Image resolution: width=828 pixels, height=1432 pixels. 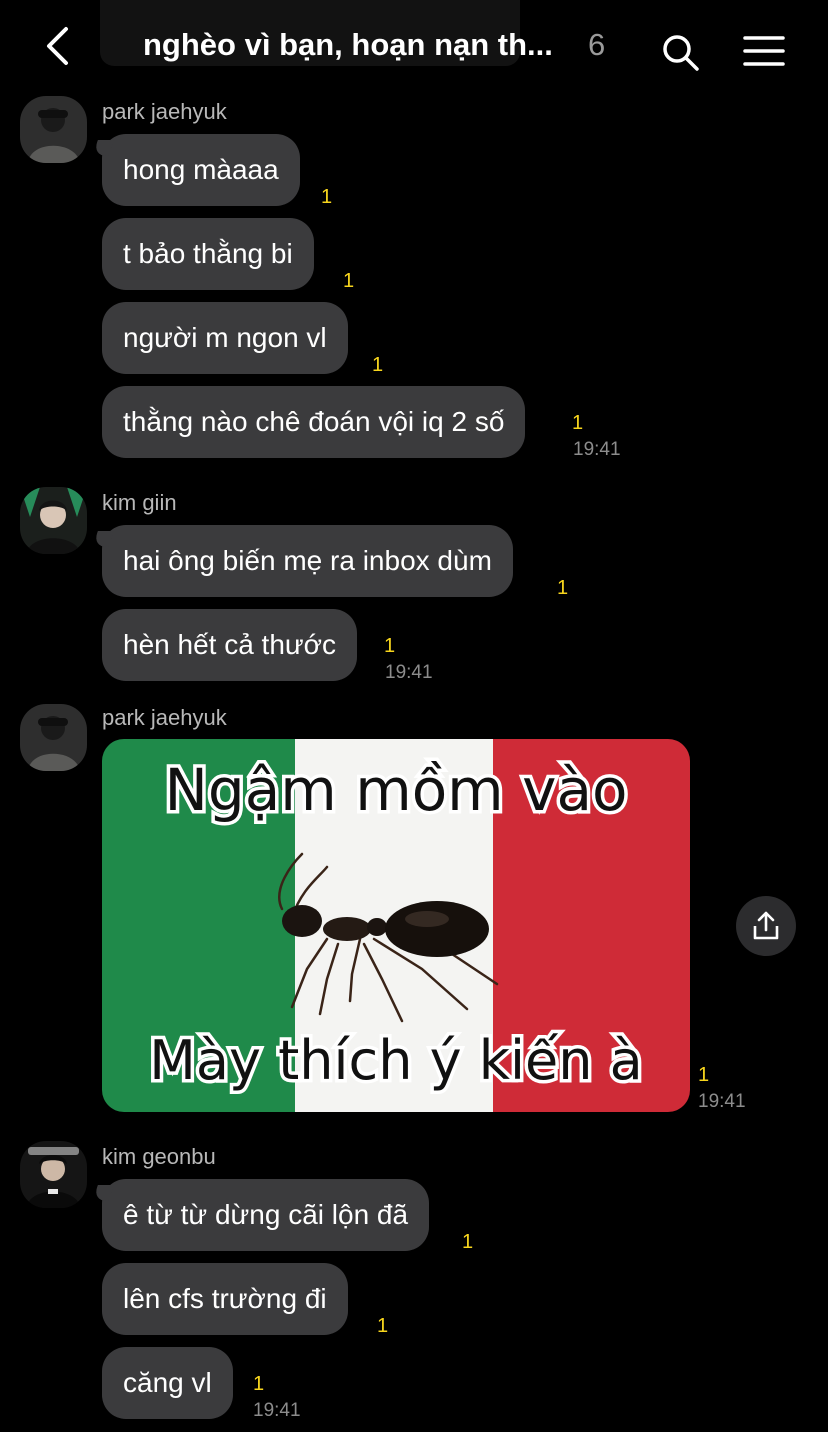 I want to click on message-bubble: hèn hết cả thước, so click(x=230, y=645).